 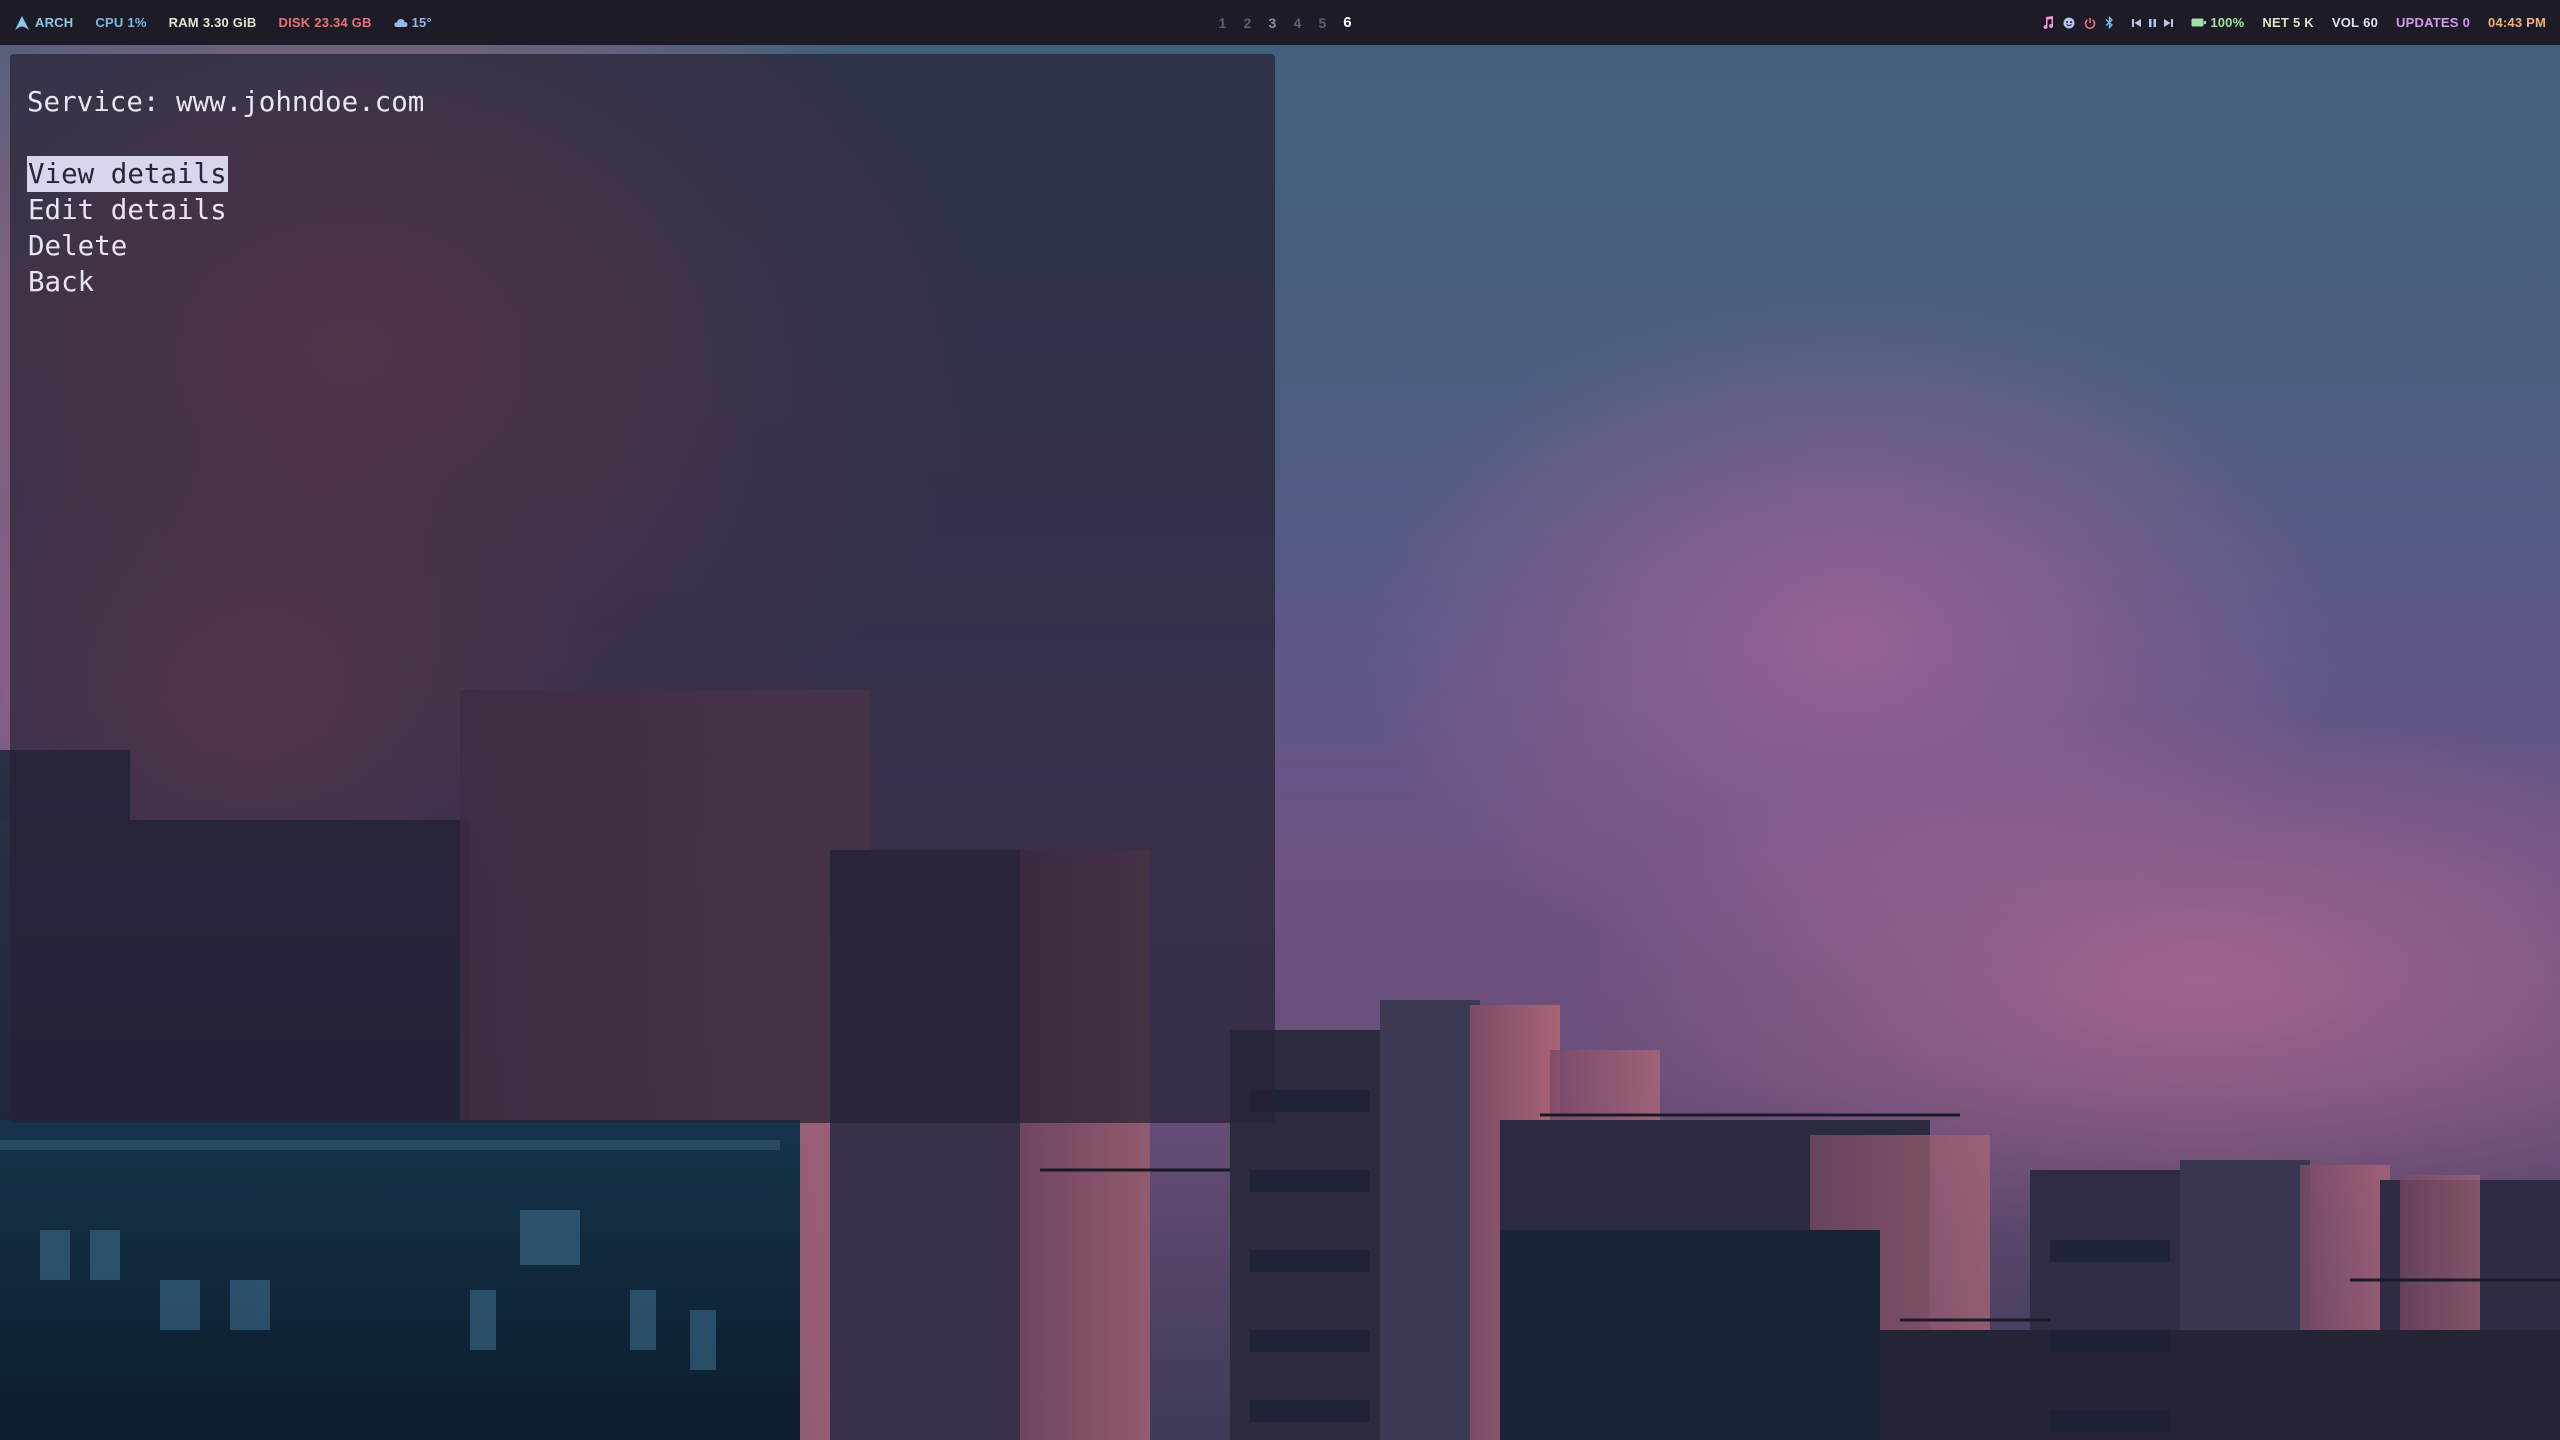 I want to click on workspace-6: 6, so click(x=1347, y=22).